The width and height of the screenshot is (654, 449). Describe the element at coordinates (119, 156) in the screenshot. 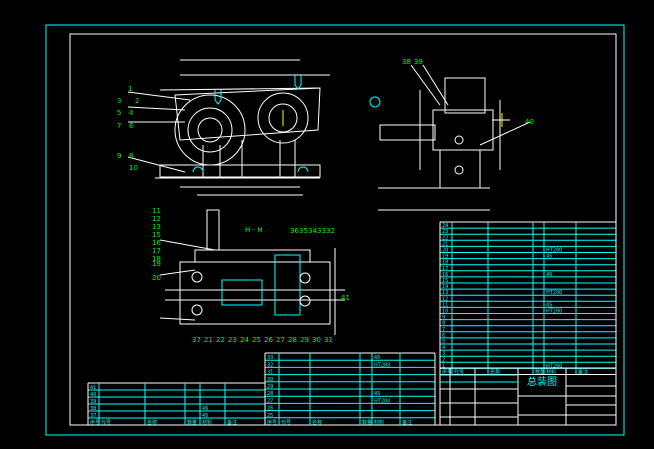

I see `balloon-label: 9` at that location.